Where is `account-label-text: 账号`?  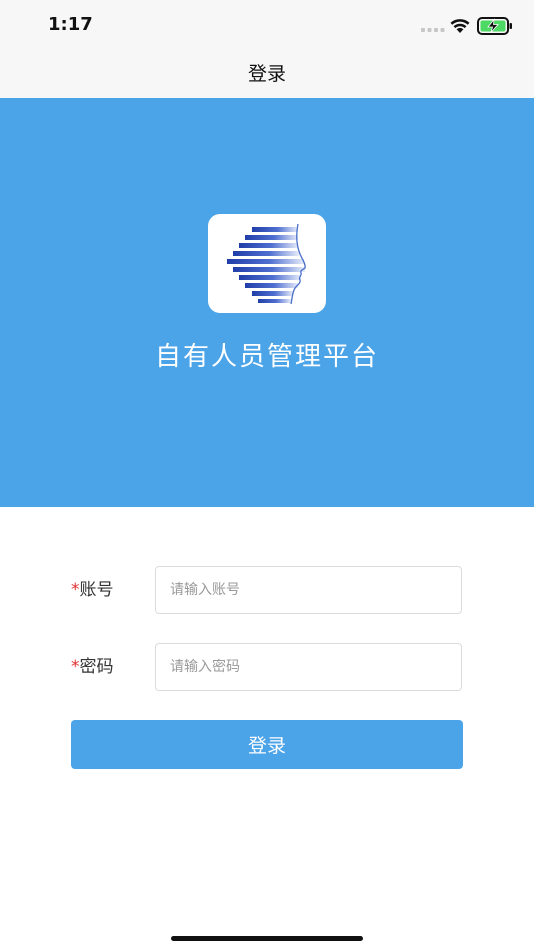
account-label-text: 账号 is located at coordinates (96, 590).